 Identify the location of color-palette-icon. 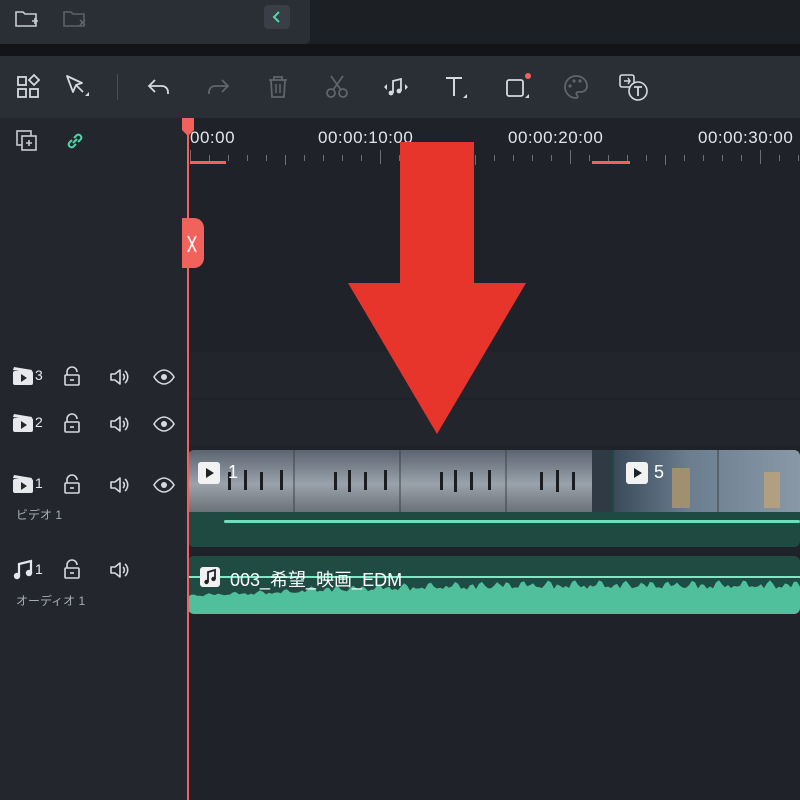
(576, 87).